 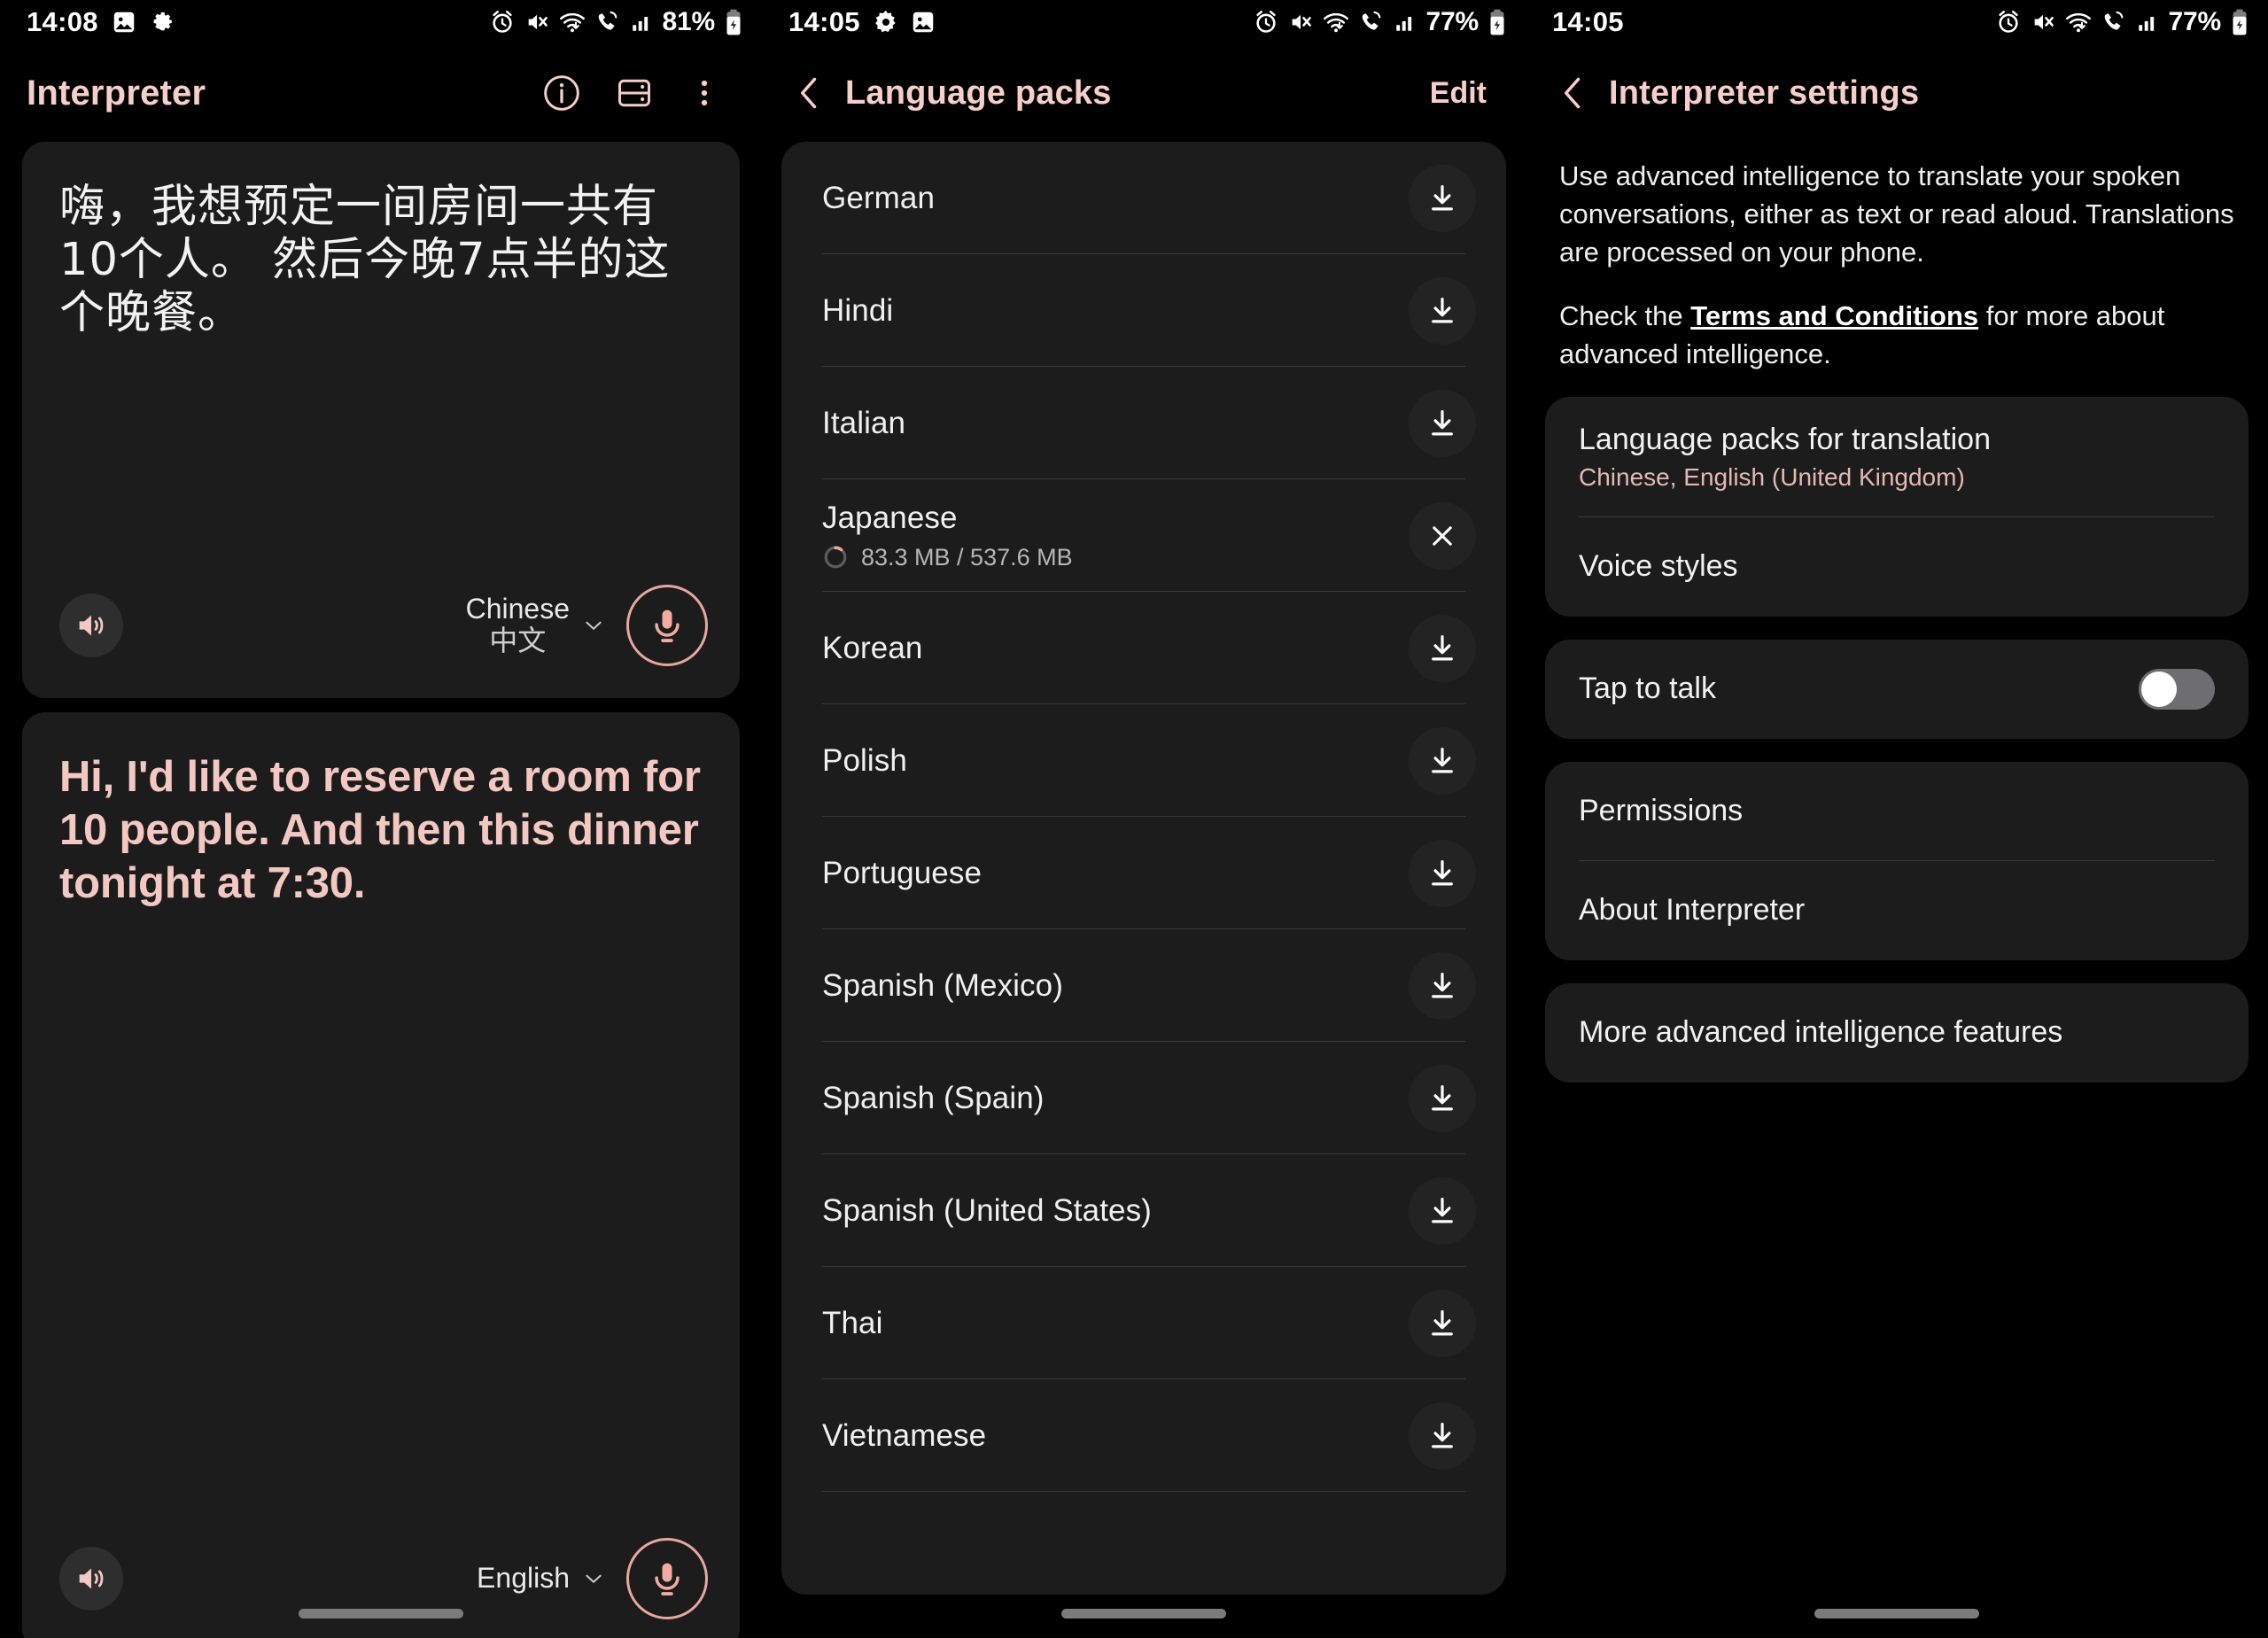 What do you see at coordinates (634, 93) in the screenshot?
I see `split-view-icon` at bounding box center [634, 93].